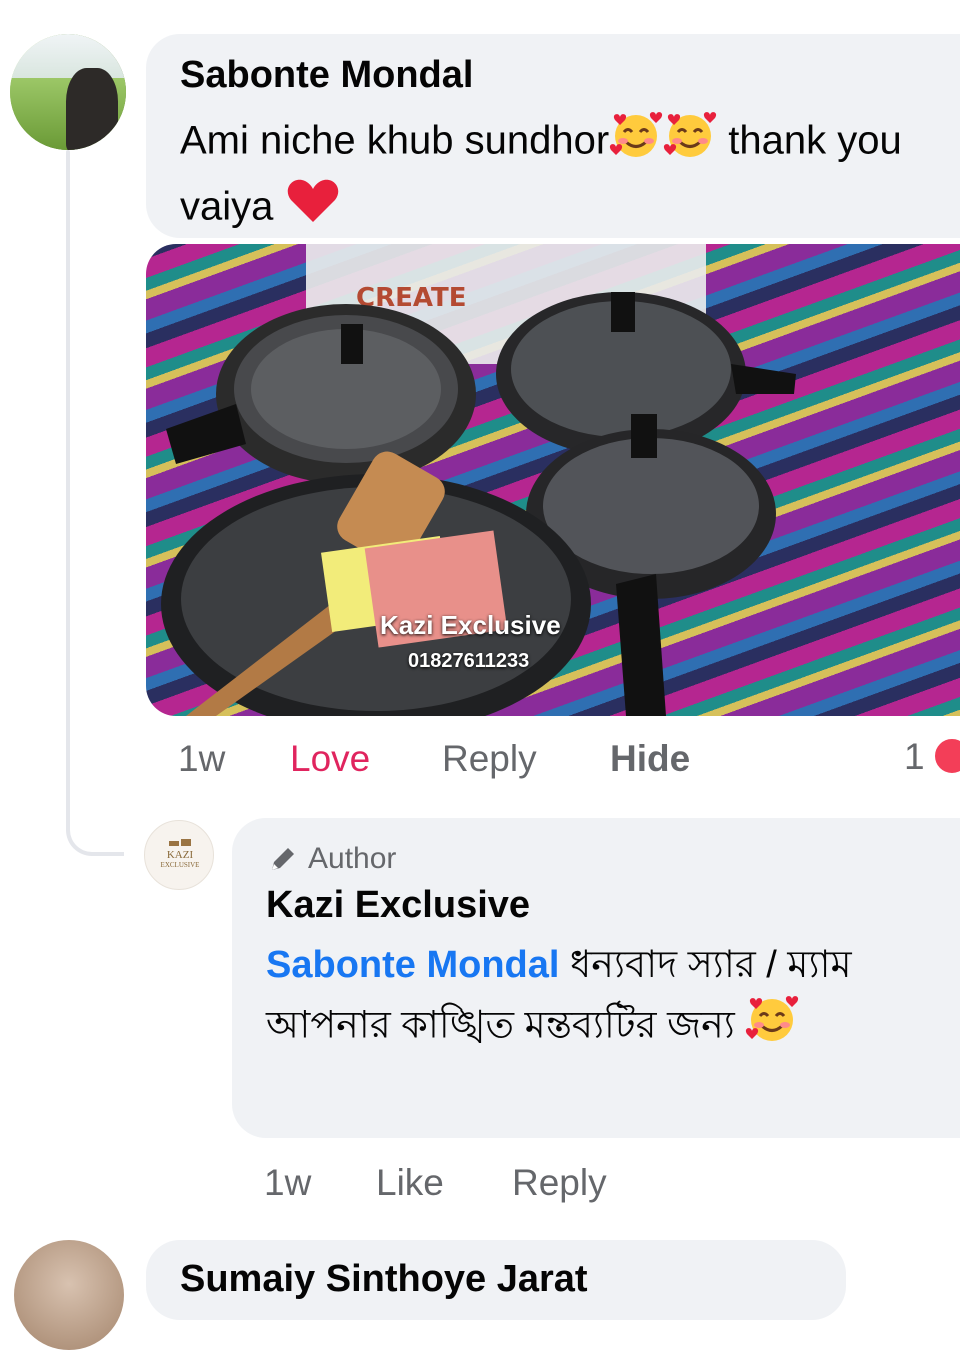 The image size is (960, 1350). Describe the element at coordinates (398, 905) in the screenshot. I see `reply-author-name: Kazi Exclusive` at that location.